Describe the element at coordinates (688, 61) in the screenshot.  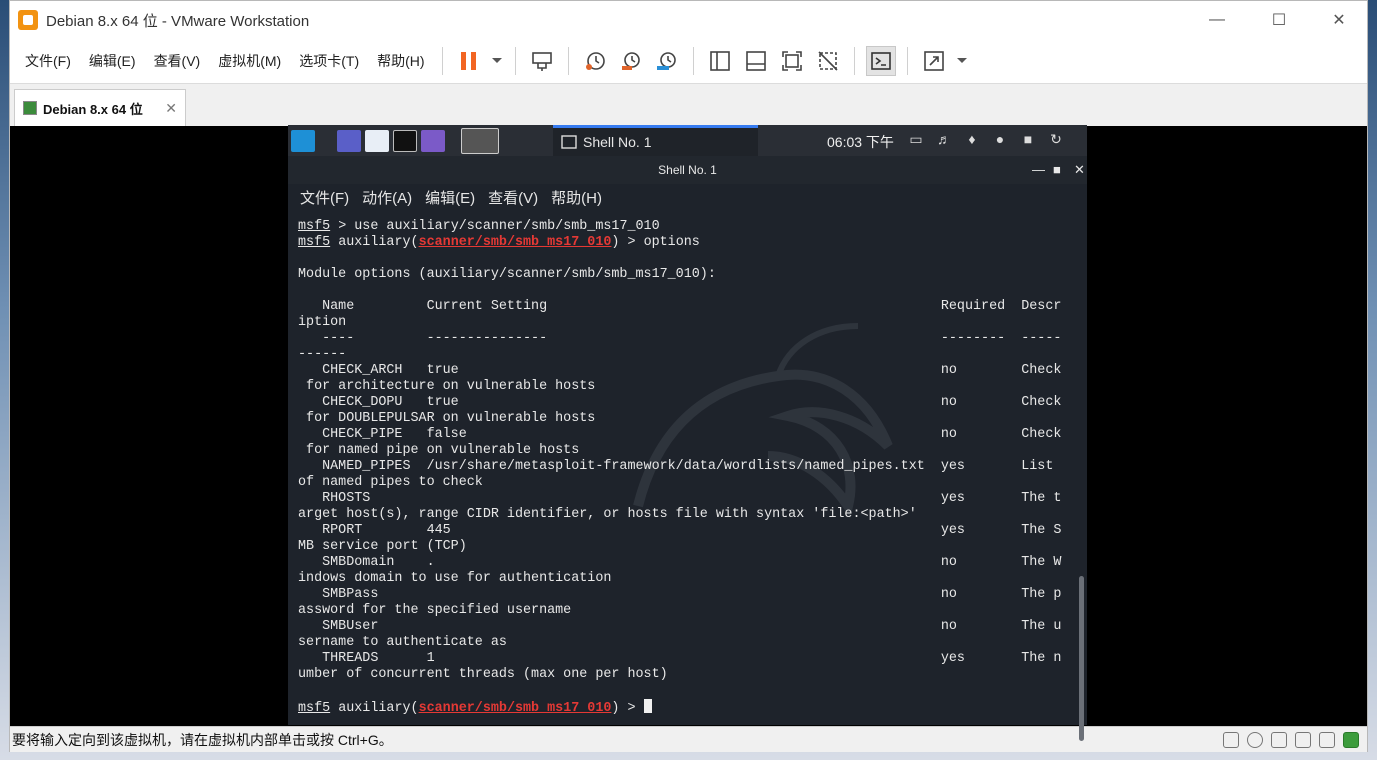
I see `menu-bar: 文件(F) 编辑(E) 查看(V) 虚拟机(M) 选项卡(T) 帮助(H)` at that location.